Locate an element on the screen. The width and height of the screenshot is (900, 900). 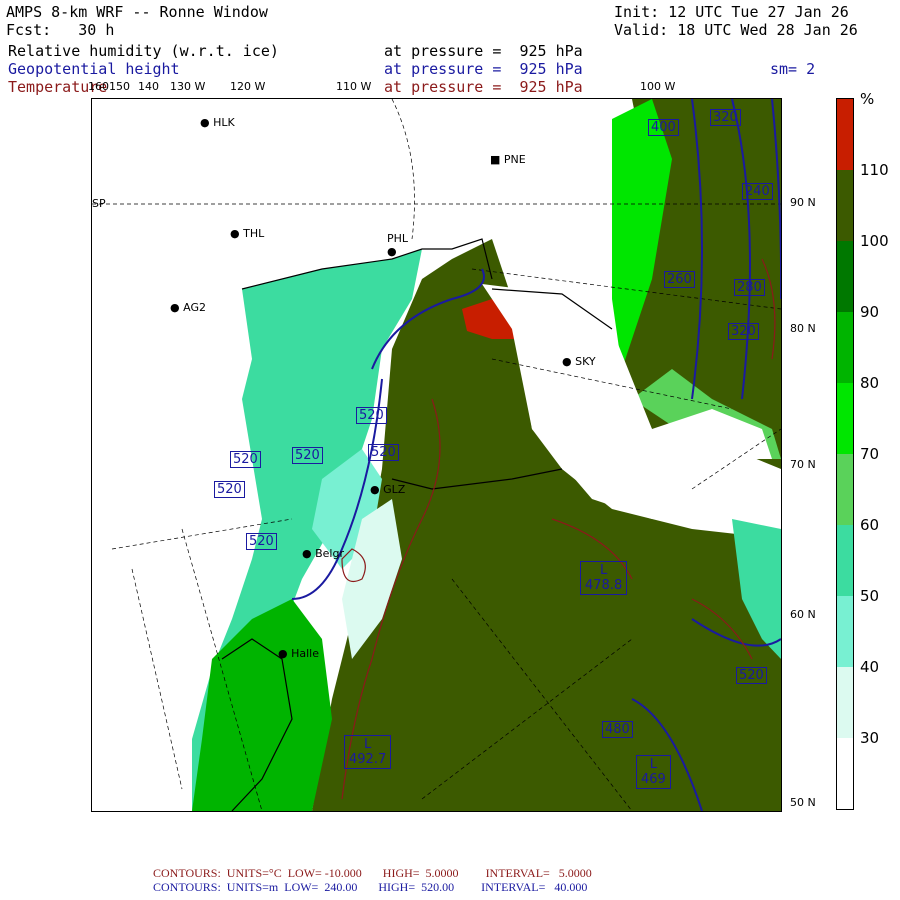
field-rh-level: at pressure = 925 hPa is located at coordinates (483, 51).